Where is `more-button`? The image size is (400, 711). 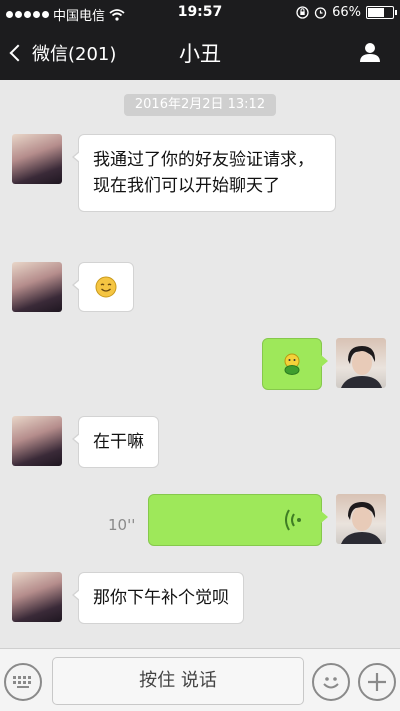
more-button is located at coordinates (377, 682).